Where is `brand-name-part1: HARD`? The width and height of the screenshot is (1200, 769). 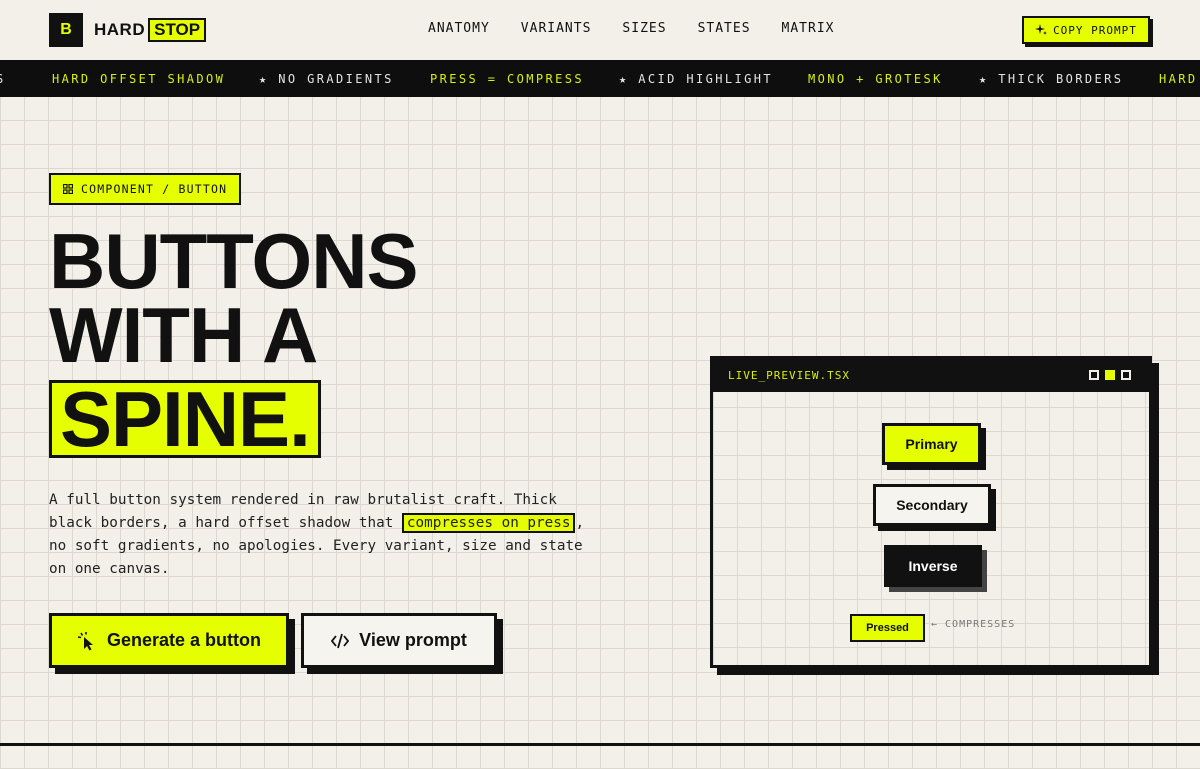 brand-name-part1: HARD is located at coordinates (120, 29).